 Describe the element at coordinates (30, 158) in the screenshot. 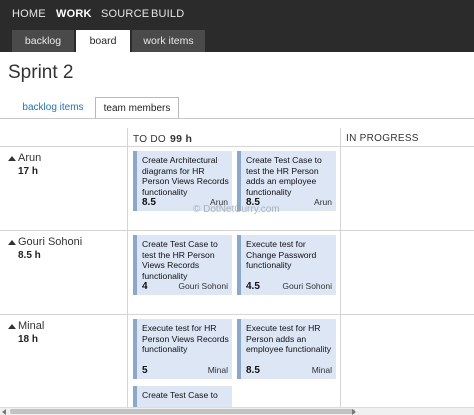

I see `member-name: Arun` at that location.